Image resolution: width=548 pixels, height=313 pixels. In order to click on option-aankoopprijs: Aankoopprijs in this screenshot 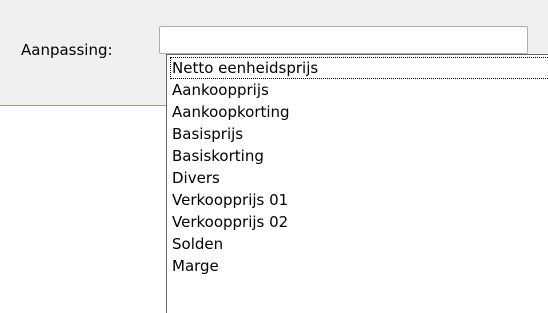, I will do `click(359, 90)`.